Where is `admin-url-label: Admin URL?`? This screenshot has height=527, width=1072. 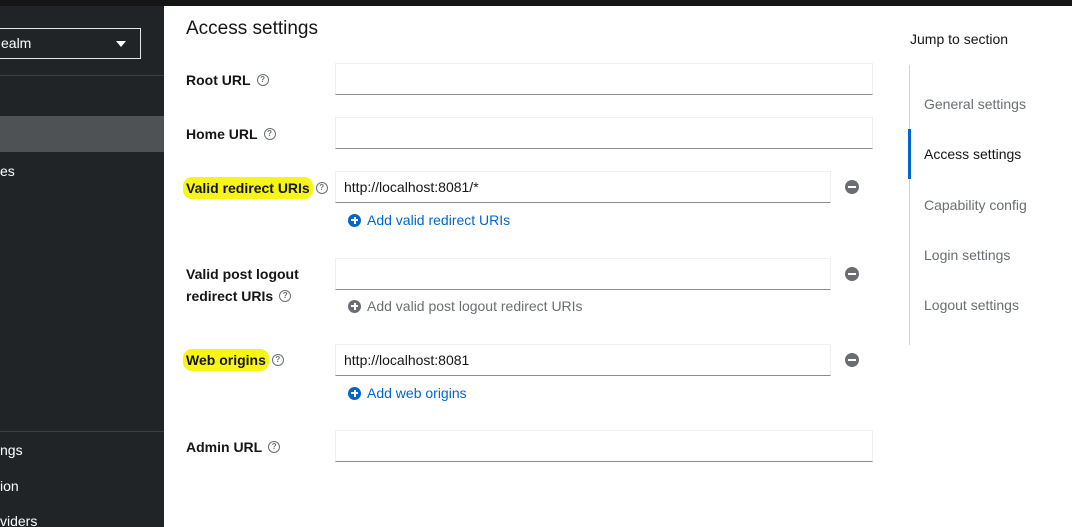
admin-url-label: Admin URL? is located at coordinates (233, 447).